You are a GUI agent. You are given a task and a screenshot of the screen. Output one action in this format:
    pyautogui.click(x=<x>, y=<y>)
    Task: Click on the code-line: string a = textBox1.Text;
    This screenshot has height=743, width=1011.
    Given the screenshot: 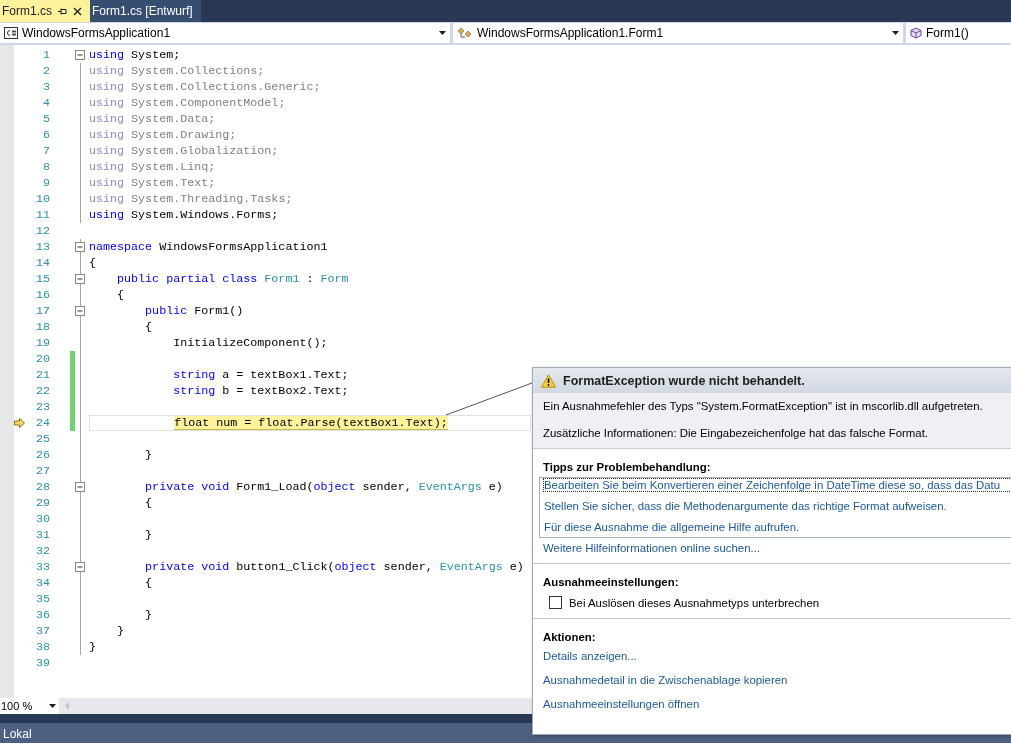 What is the action you would take?
    pyautogui.click(x=260, y=375)
    